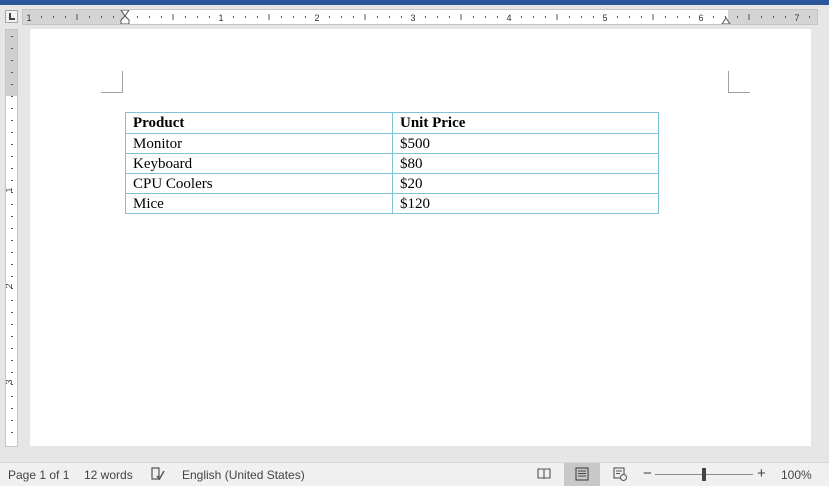 This screenshot has height=486, width=829. I want to click on tab-selector-icon, so click(11, 16).